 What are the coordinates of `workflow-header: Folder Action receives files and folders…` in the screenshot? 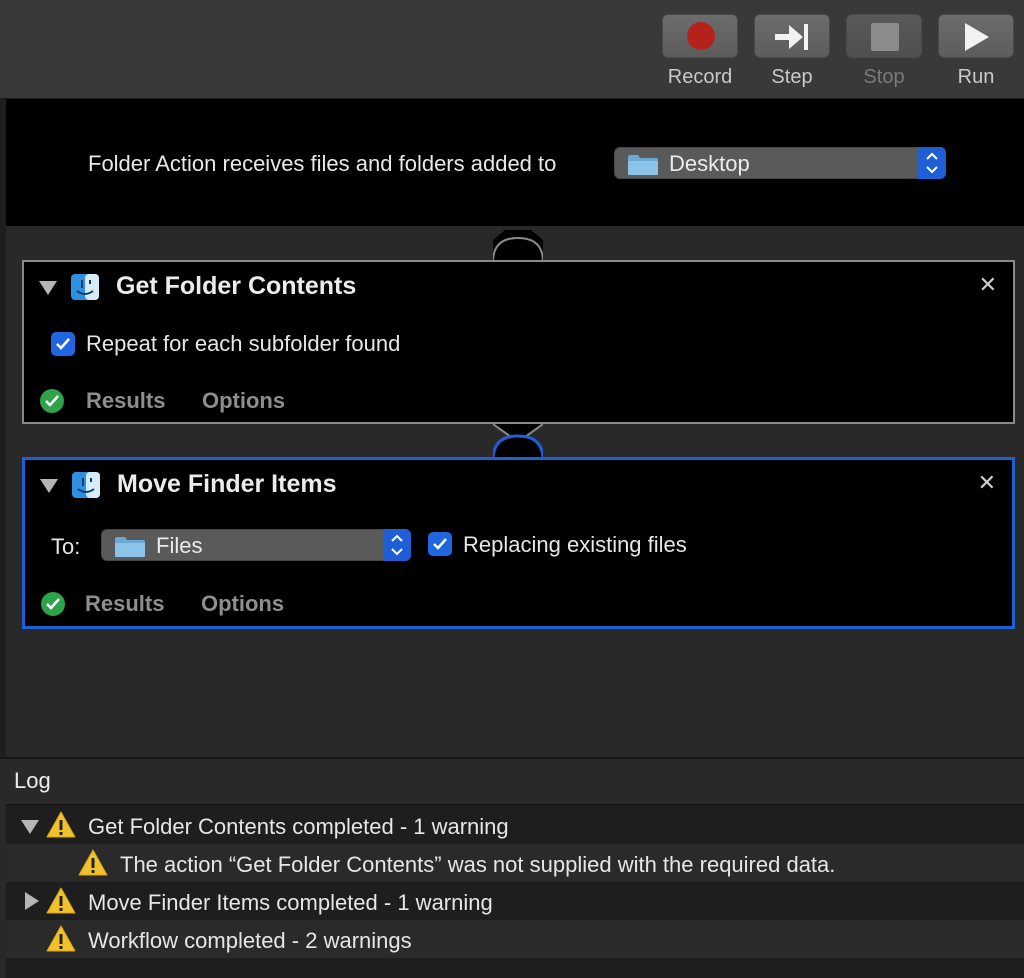 It's located at (515, 162).